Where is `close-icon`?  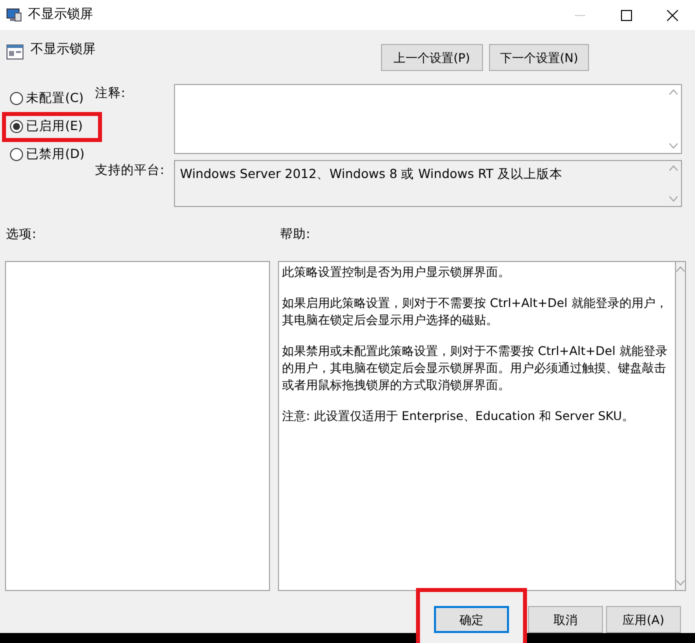
close-icon is located at coordinates (672, 15).